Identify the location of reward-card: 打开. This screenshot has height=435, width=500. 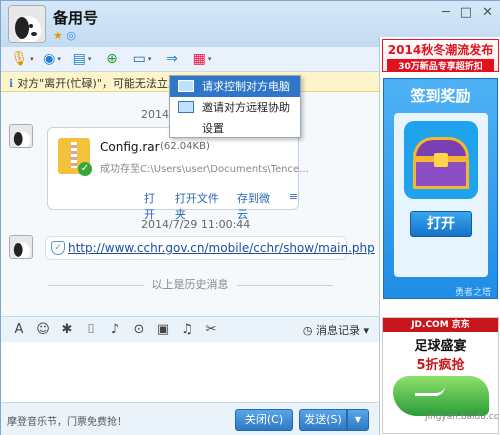
(441, 195).